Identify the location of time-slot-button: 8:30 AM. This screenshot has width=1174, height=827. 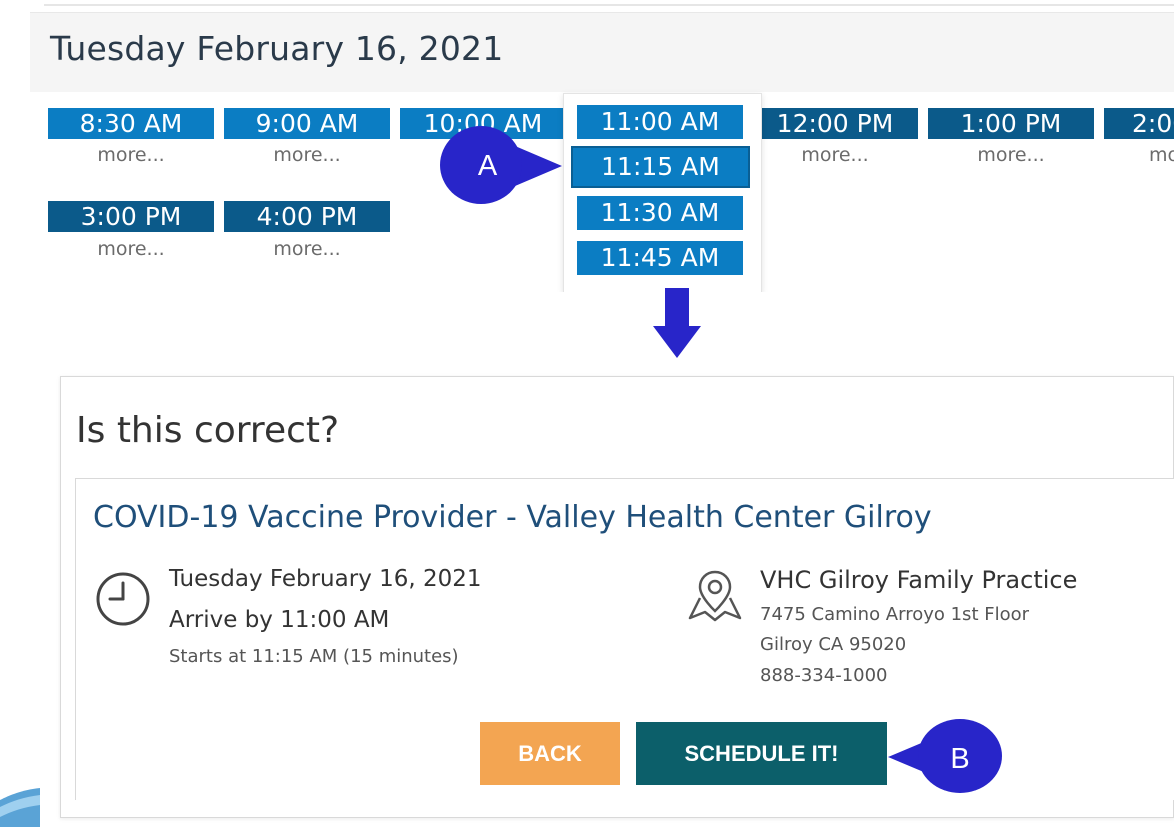
(131, 123).